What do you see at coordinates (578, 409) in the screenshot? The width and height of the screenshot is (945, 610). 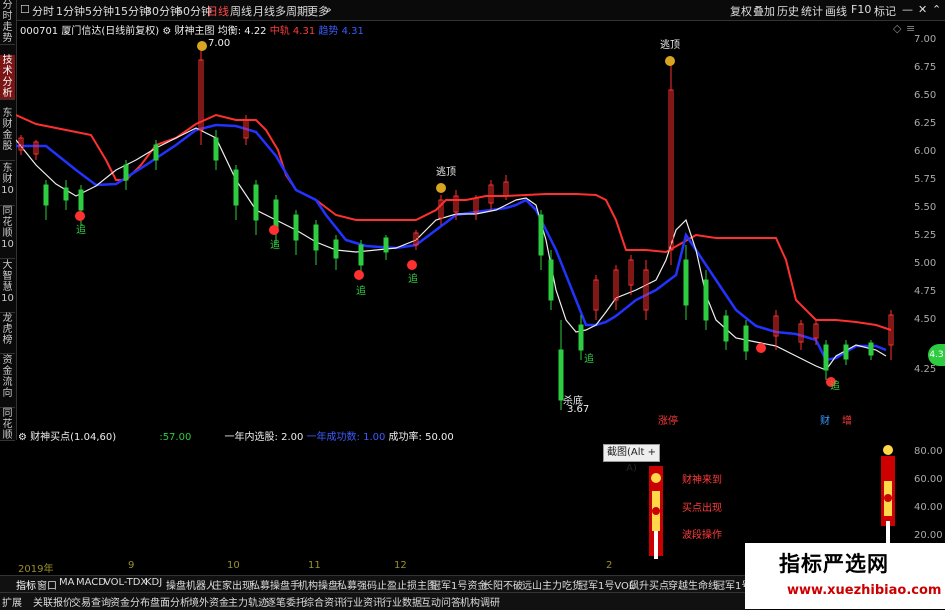 I see `low-label: 3.67` at bounding box center [578, 409].